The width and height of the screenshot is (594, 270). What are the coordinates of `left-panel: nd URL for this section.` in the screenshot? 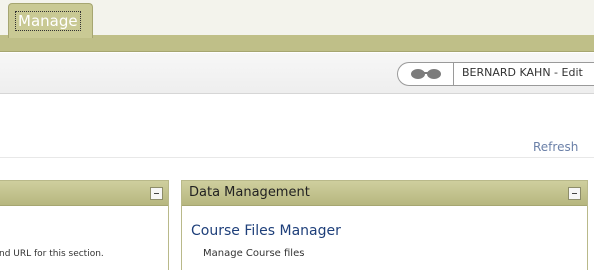 It's located at (84, 225).